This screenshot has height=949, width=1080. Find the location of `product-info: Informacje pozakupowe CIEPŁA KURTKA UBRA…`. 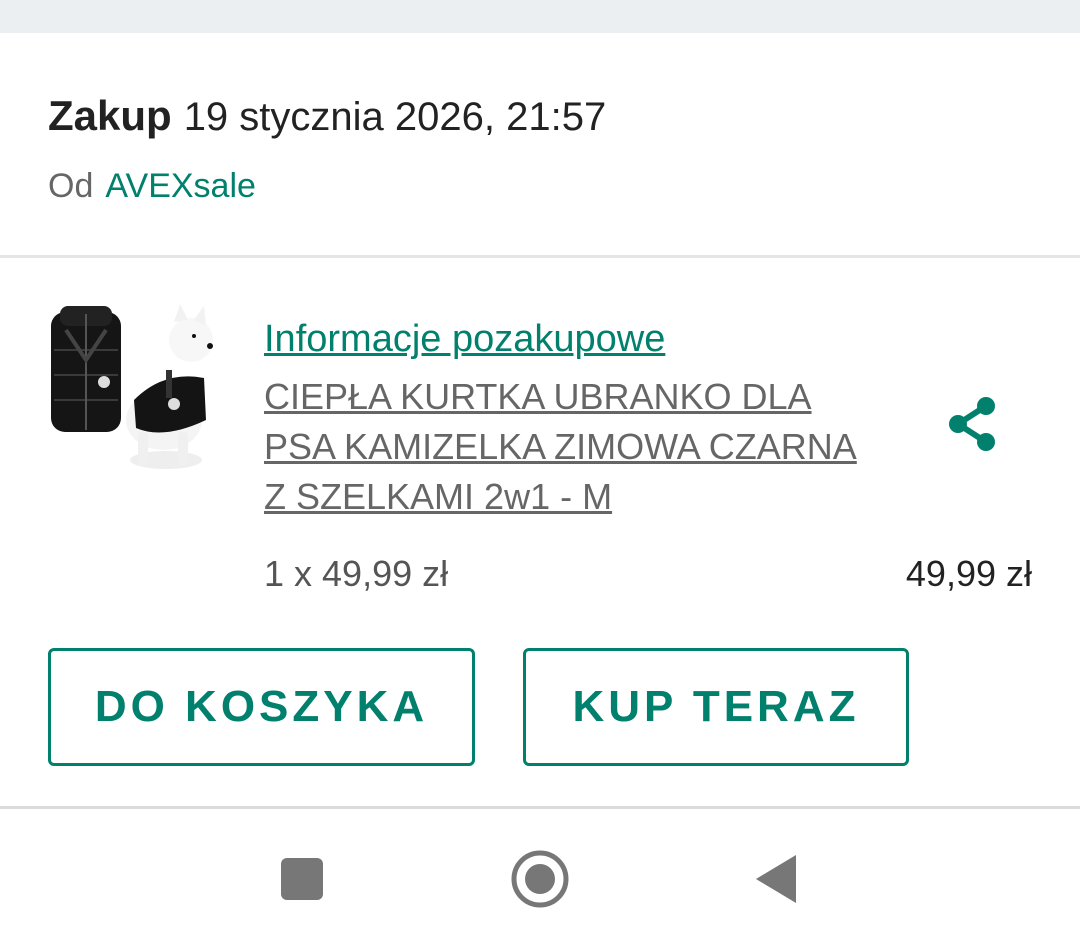

product-info: Informacje pozakupowe CIEPŁA KURTKA UBRA… is located at coordinates (584, 419).